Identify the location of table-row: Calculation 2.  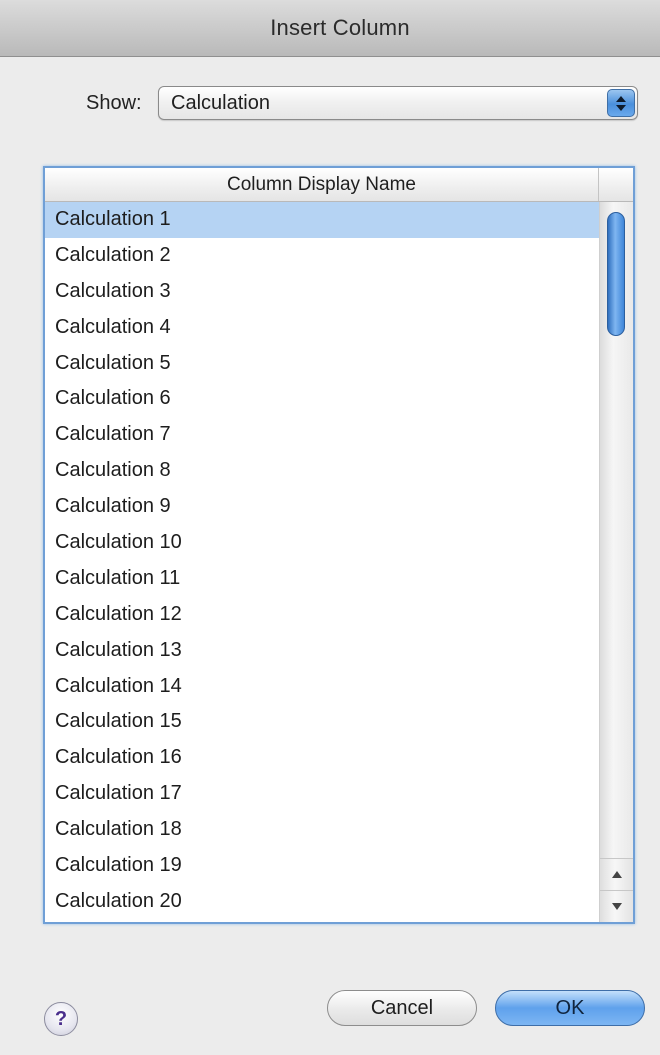
(322, 256).